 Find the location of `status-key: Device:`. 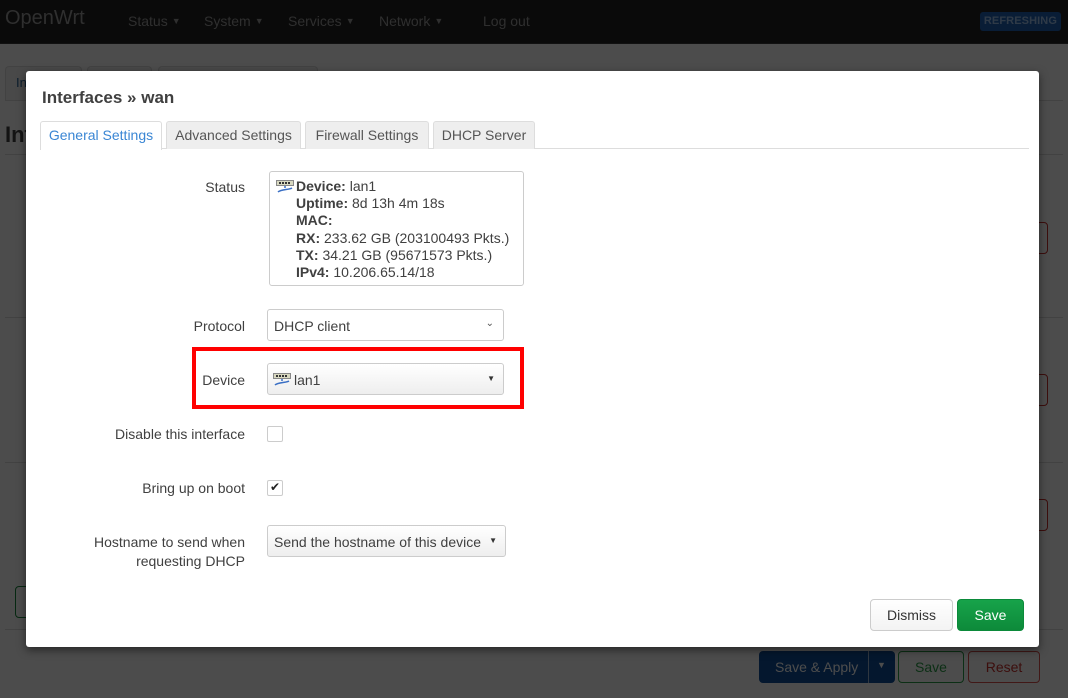

status-key: Device: is located at coordinates (321, 186).